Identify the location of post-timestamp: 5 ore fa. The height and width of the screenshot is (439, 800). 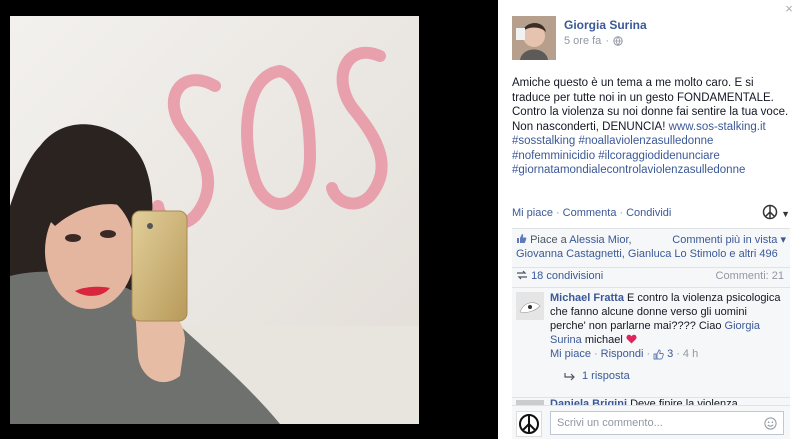
(582, 41).